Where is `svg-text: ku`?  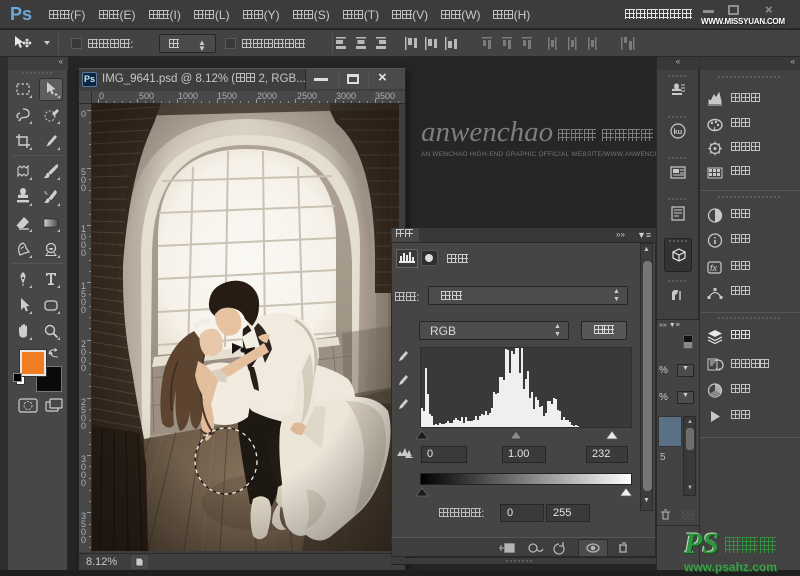 svg-text: ku is located at coordinates (678, 131).